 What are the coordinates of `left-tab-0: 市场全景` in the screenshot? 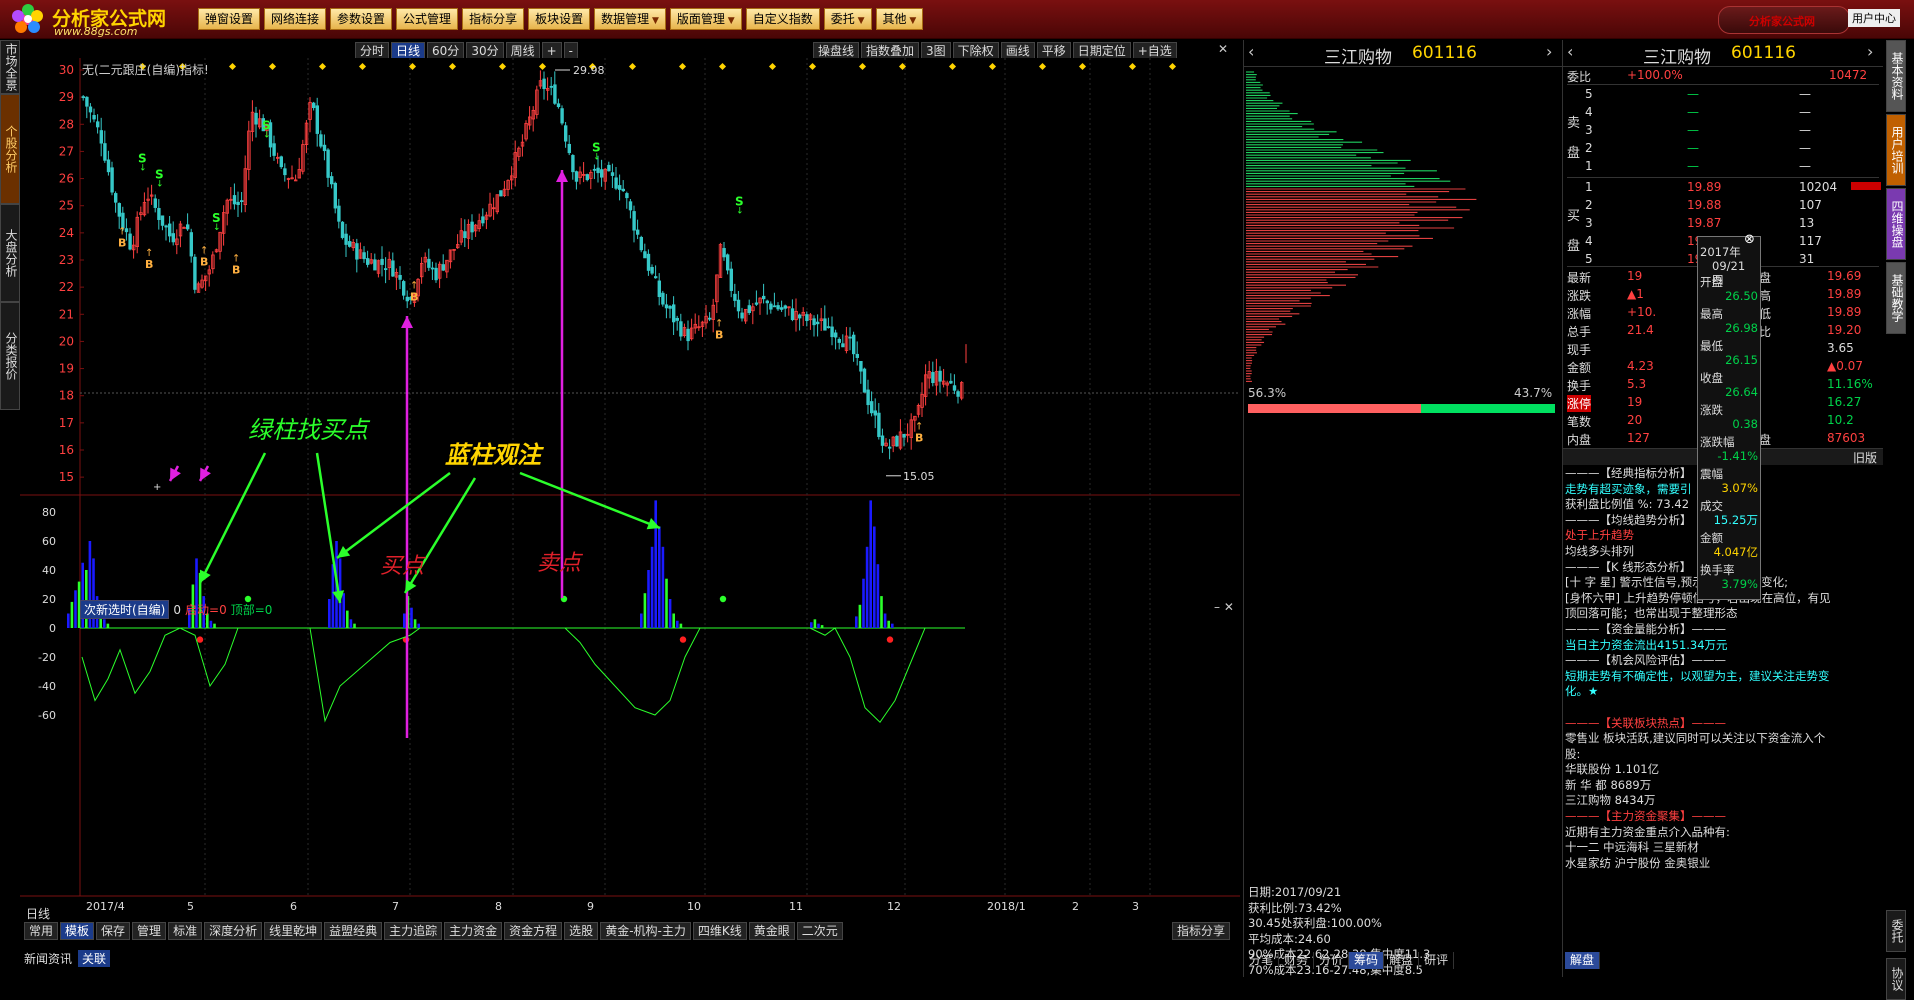 It's located at (10, 67).